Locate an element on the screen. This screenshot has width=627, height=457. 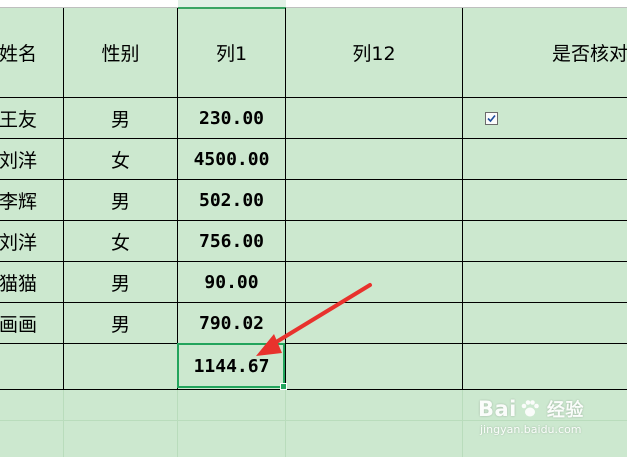
paw-icon is located at coordinates (530, 408).